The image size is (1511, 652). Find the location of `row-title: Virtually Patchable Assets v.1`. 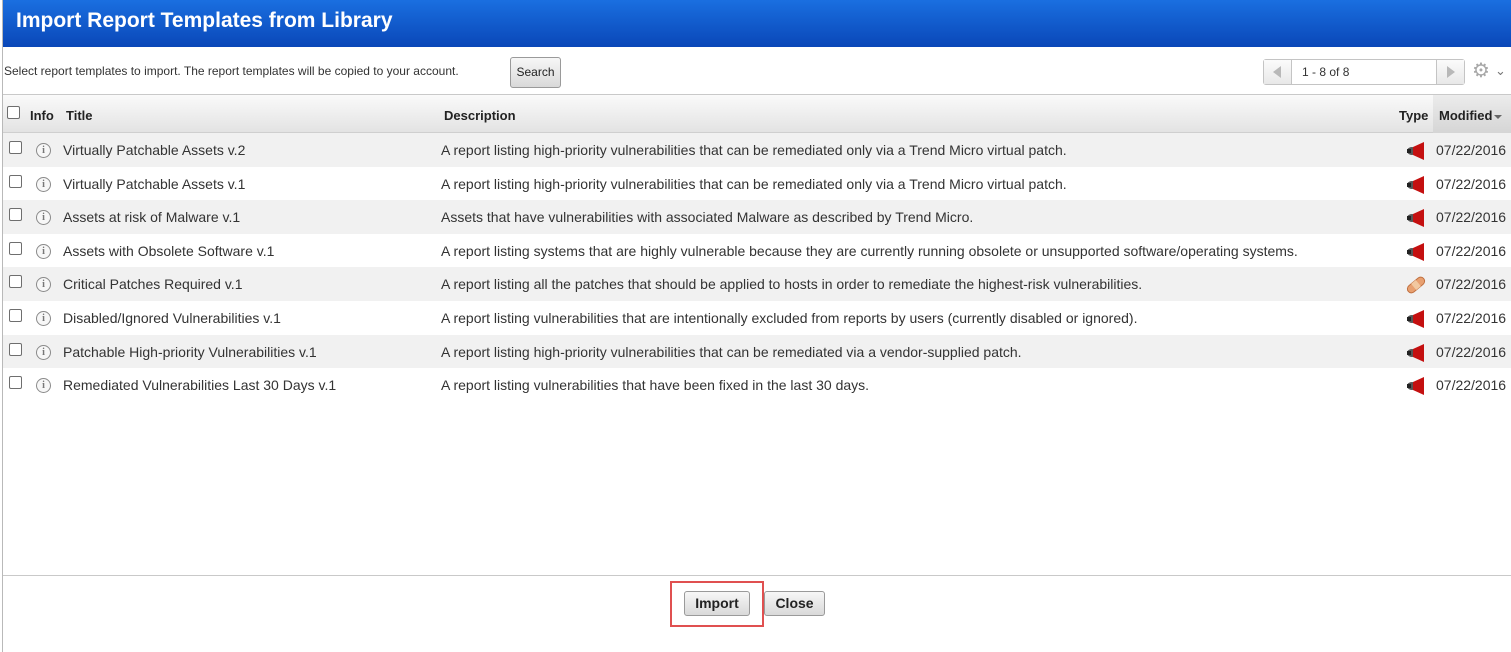

row-title: Virtually Patchable Assets v.1 is located at coordinates (154, 183).